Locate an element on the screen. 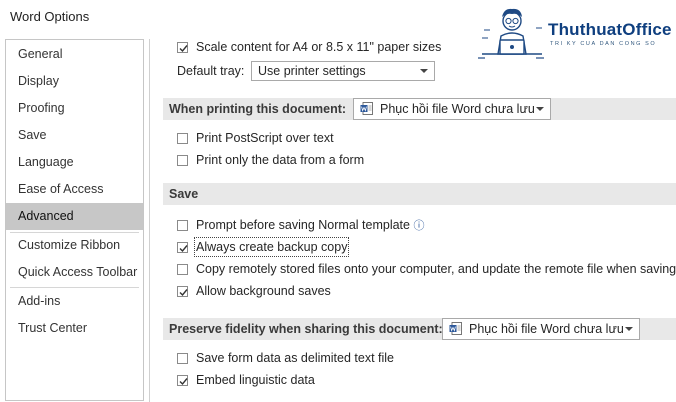 The image size is (676, 402). default-tray-select: Use printer settings is located at coordinates (343, 71).